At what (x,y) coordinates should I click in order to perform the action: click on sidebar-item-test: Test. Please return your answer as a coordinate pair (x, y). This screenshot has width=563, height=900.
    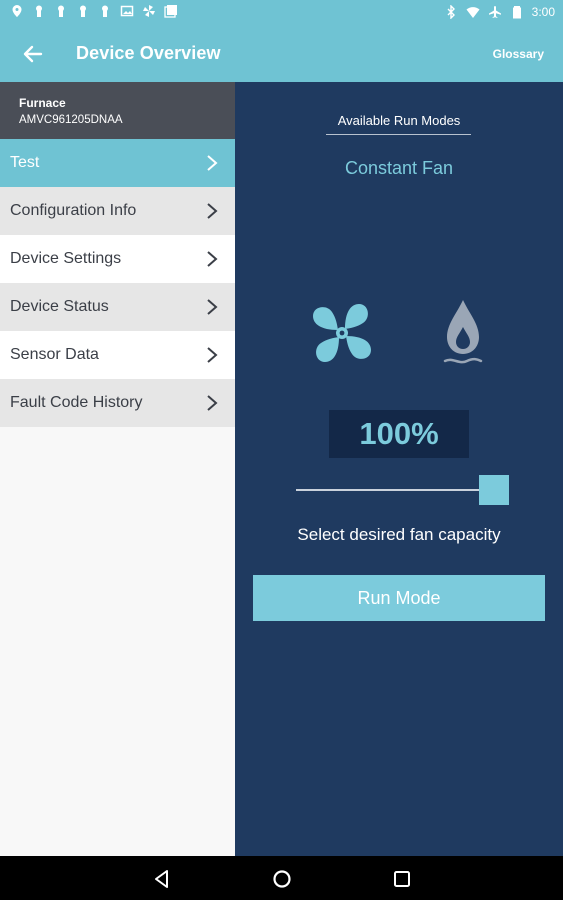
    Looking at the image, I should click on (117, 163).